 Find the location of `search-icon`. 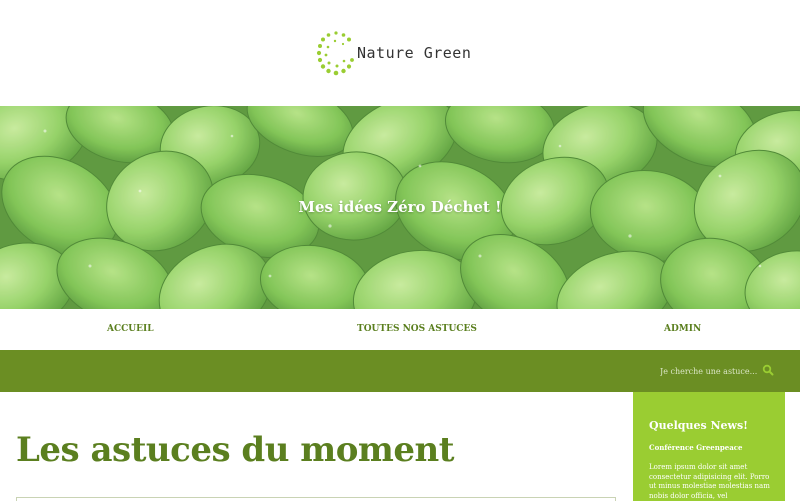

search-icon is located at coordinates (768, 370).